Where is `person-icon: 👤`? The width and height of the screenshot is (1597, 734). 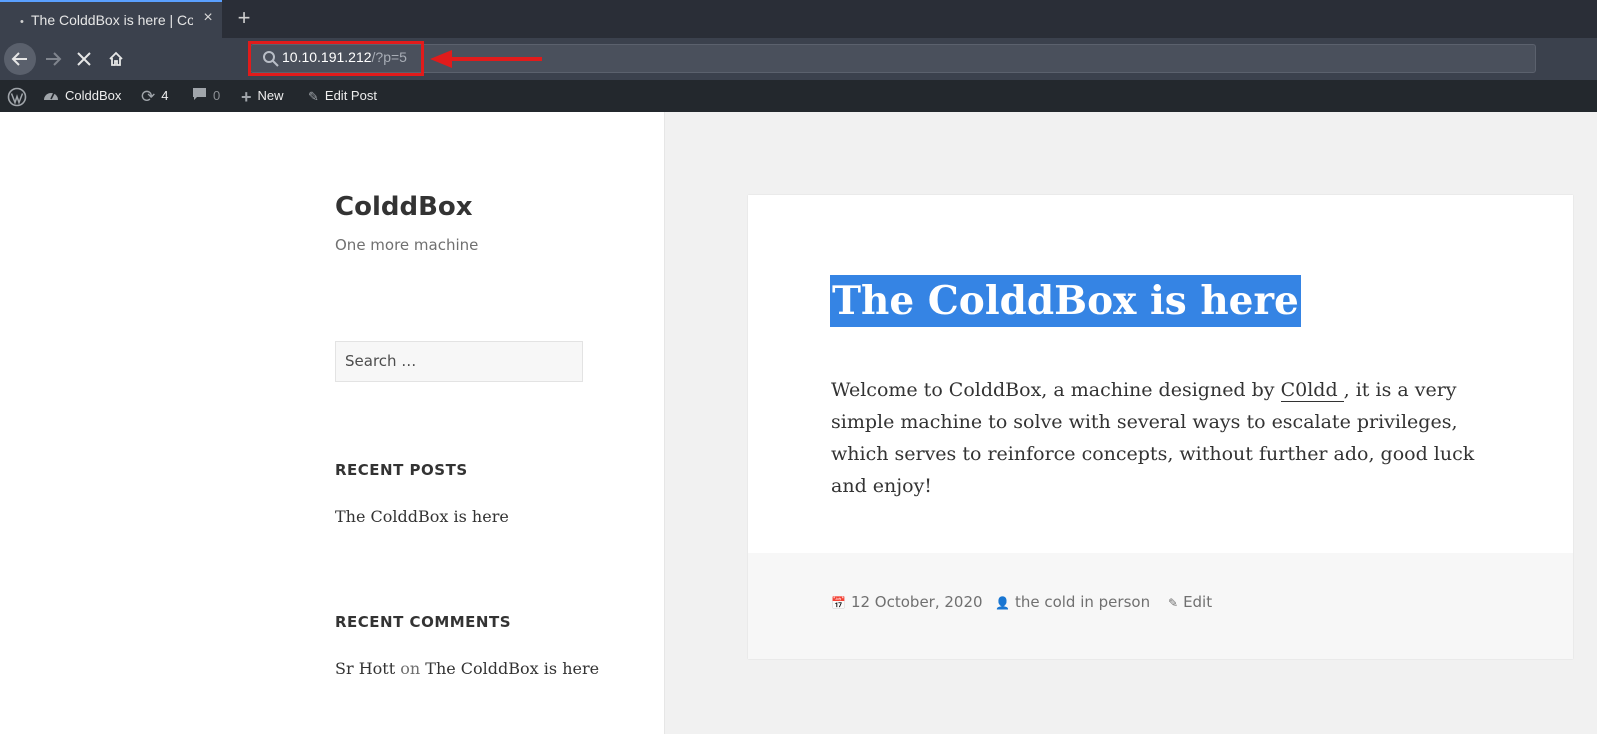 person-icon: 👤 is located at coordinates (1002, 603).